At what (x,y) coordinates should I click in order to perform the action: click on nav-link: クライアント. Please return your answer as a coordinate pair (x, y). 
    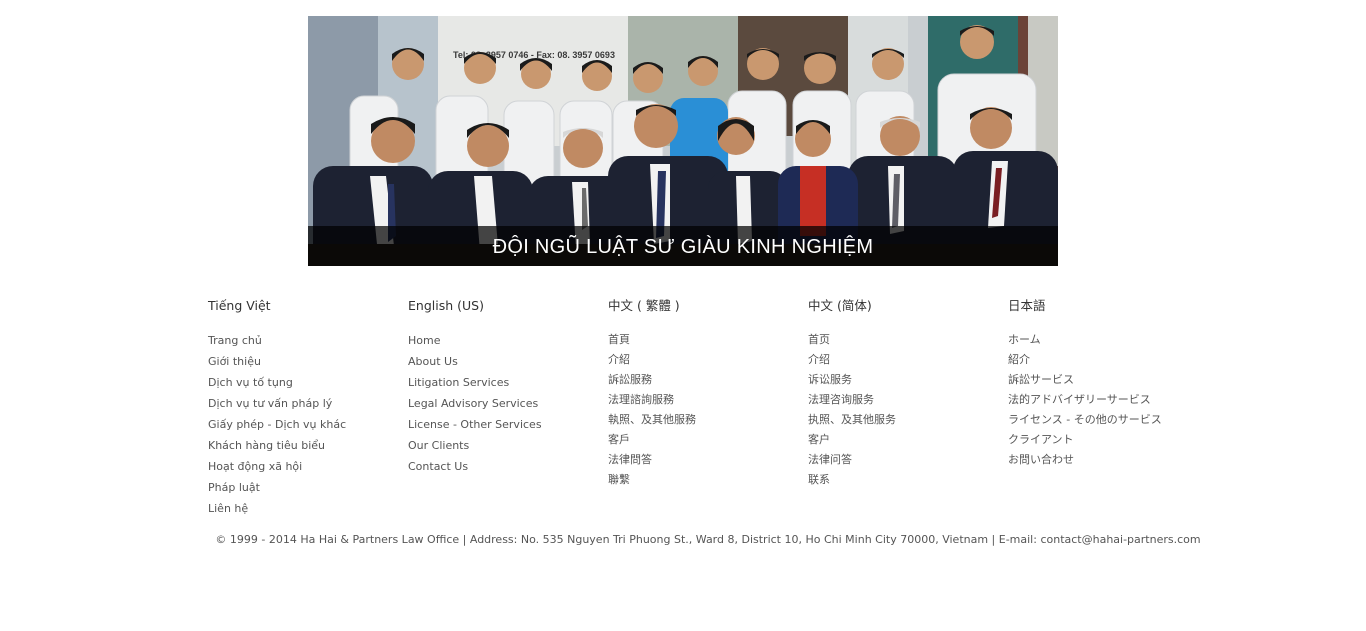
    Looking at the image, I should click on (1108, 440).